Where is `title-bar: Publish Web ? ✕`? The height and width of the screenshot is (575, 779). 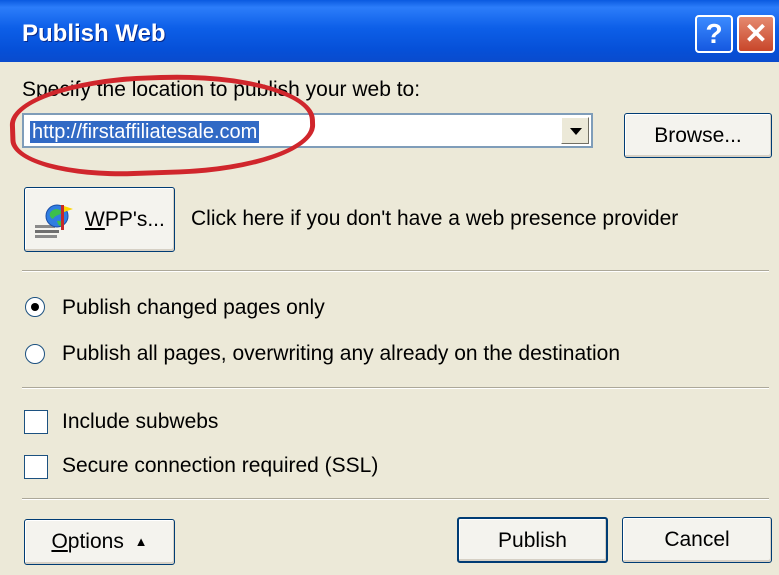 title-bar: Publish Web ? ✕ is located at coordinates (389, 31).